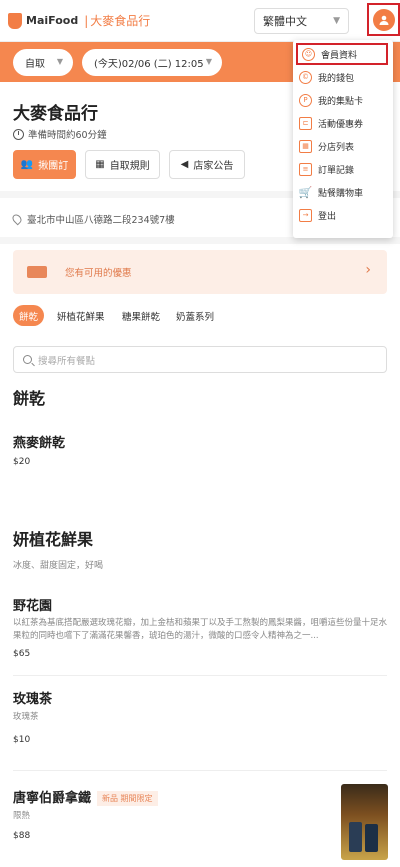  Describe the element at coordinates (184, 164) in the screenshot. I see `megaphone-icon: ◀` at that location.